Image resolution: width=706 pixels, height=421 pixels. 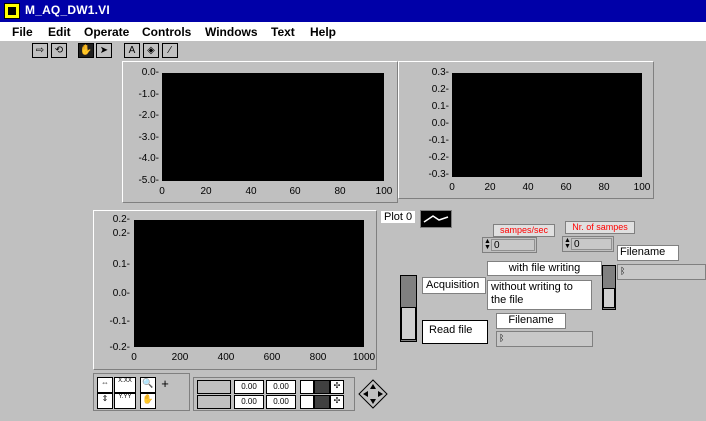 I want to click on nr-samples-control: ▲ ▼ 0, so click(x=588, y=244).